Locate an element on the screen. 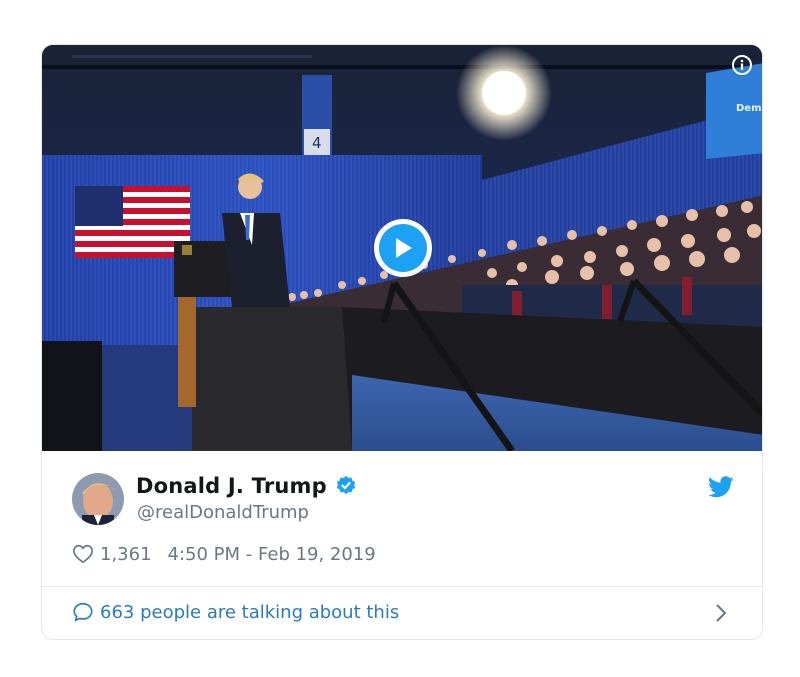  author-handle: @realDonaldTrump is located at coordinates (223, 512).